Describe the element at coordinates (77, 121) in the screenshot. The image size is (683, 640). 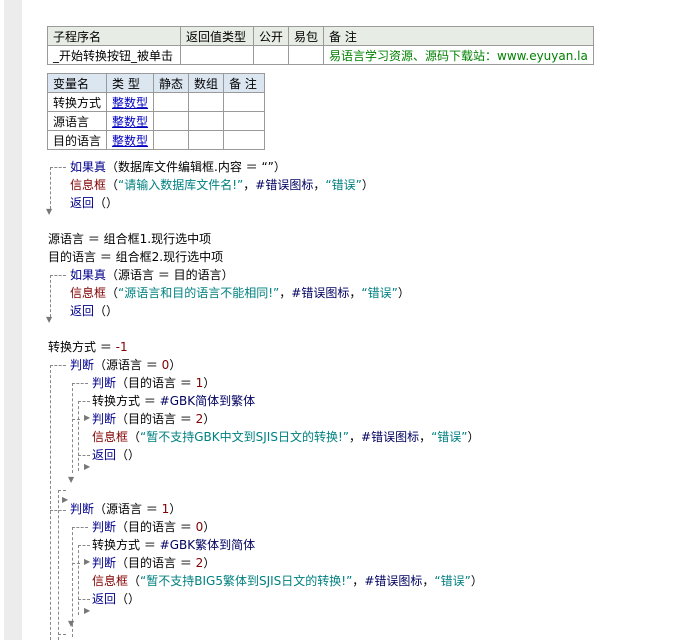
I see `variable-name: 源语言` at that location.